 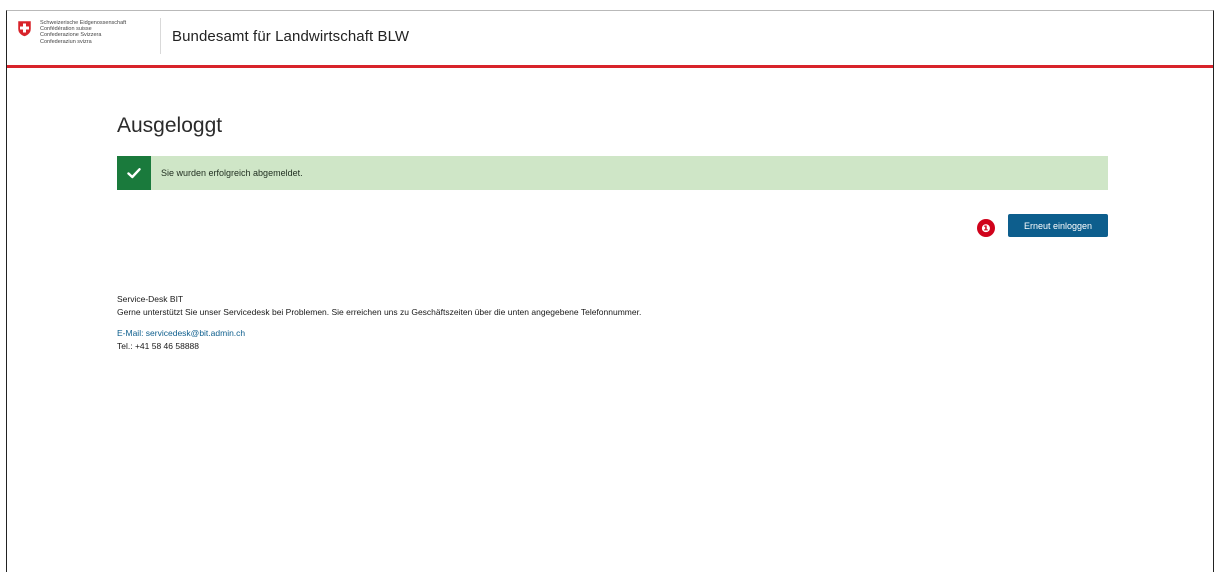 I want to click on header-divider, so click(x=160, y=36).